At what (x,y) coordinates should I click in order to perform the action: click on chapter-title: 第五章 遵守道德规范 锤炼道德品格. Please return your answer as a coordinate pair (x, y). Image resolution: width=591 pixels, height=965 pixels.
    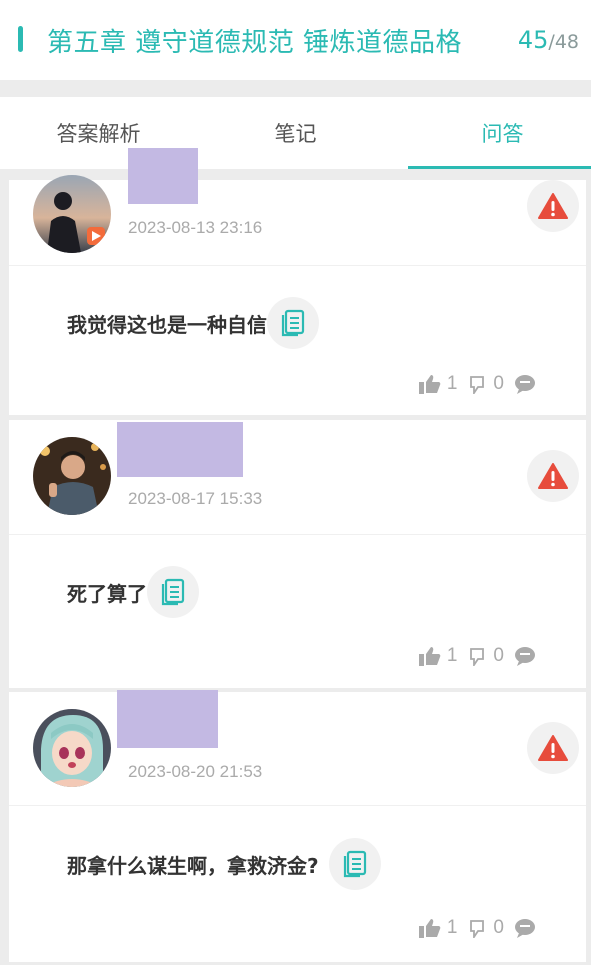
    Looking at the image, I should click on (255, 43).